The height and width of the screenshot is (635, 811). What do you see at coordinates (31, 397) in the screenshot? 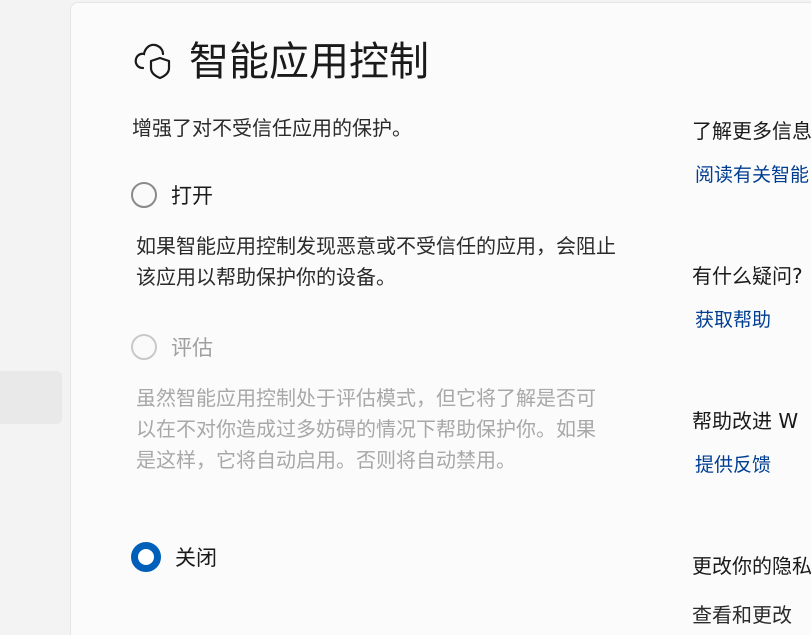
I see `nav-selected-item` at bounding box center [31, 397].